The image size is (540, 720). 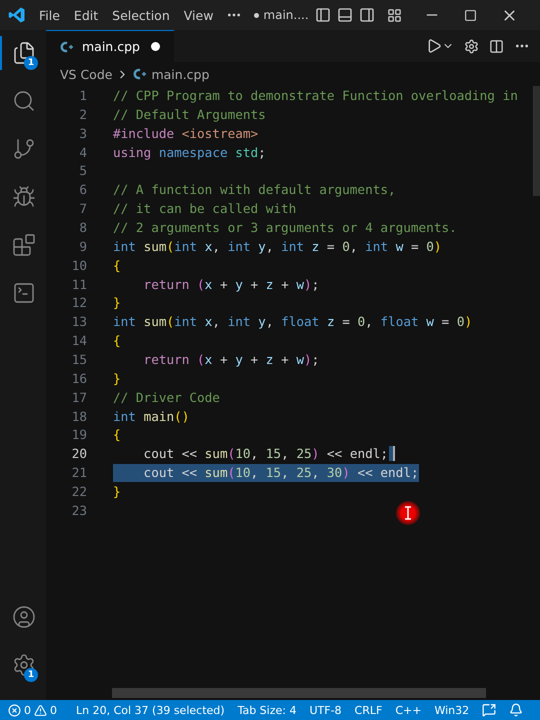 What do you see at coordinates (299, 693) in the screenshot?
I see `horizontal-scrollbar` at bounding box center [299, 693].